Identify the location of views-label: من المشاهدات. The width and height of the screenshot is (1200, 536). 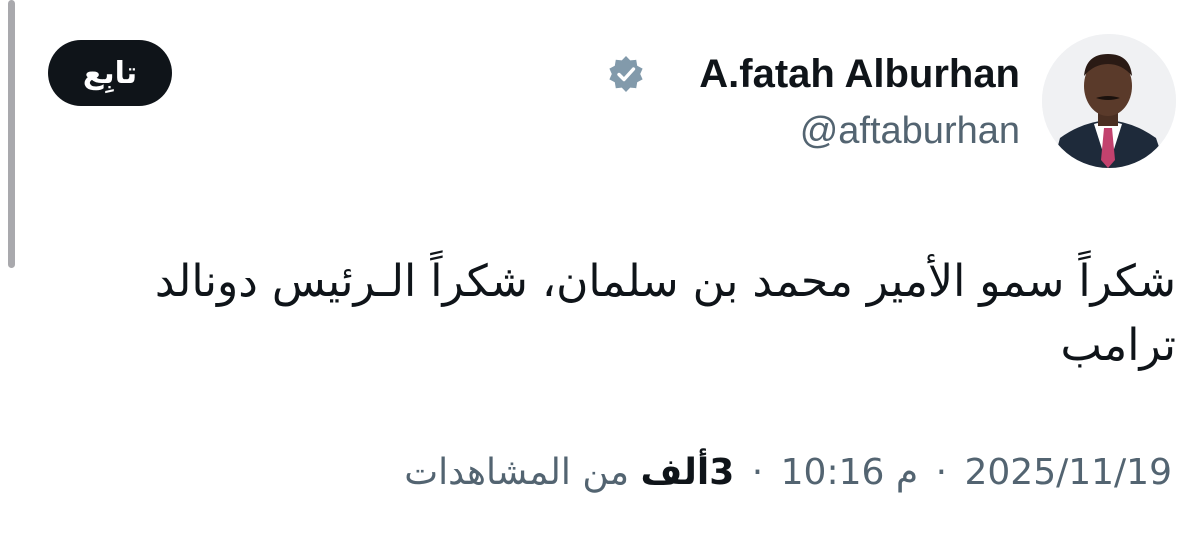
(517, 472).